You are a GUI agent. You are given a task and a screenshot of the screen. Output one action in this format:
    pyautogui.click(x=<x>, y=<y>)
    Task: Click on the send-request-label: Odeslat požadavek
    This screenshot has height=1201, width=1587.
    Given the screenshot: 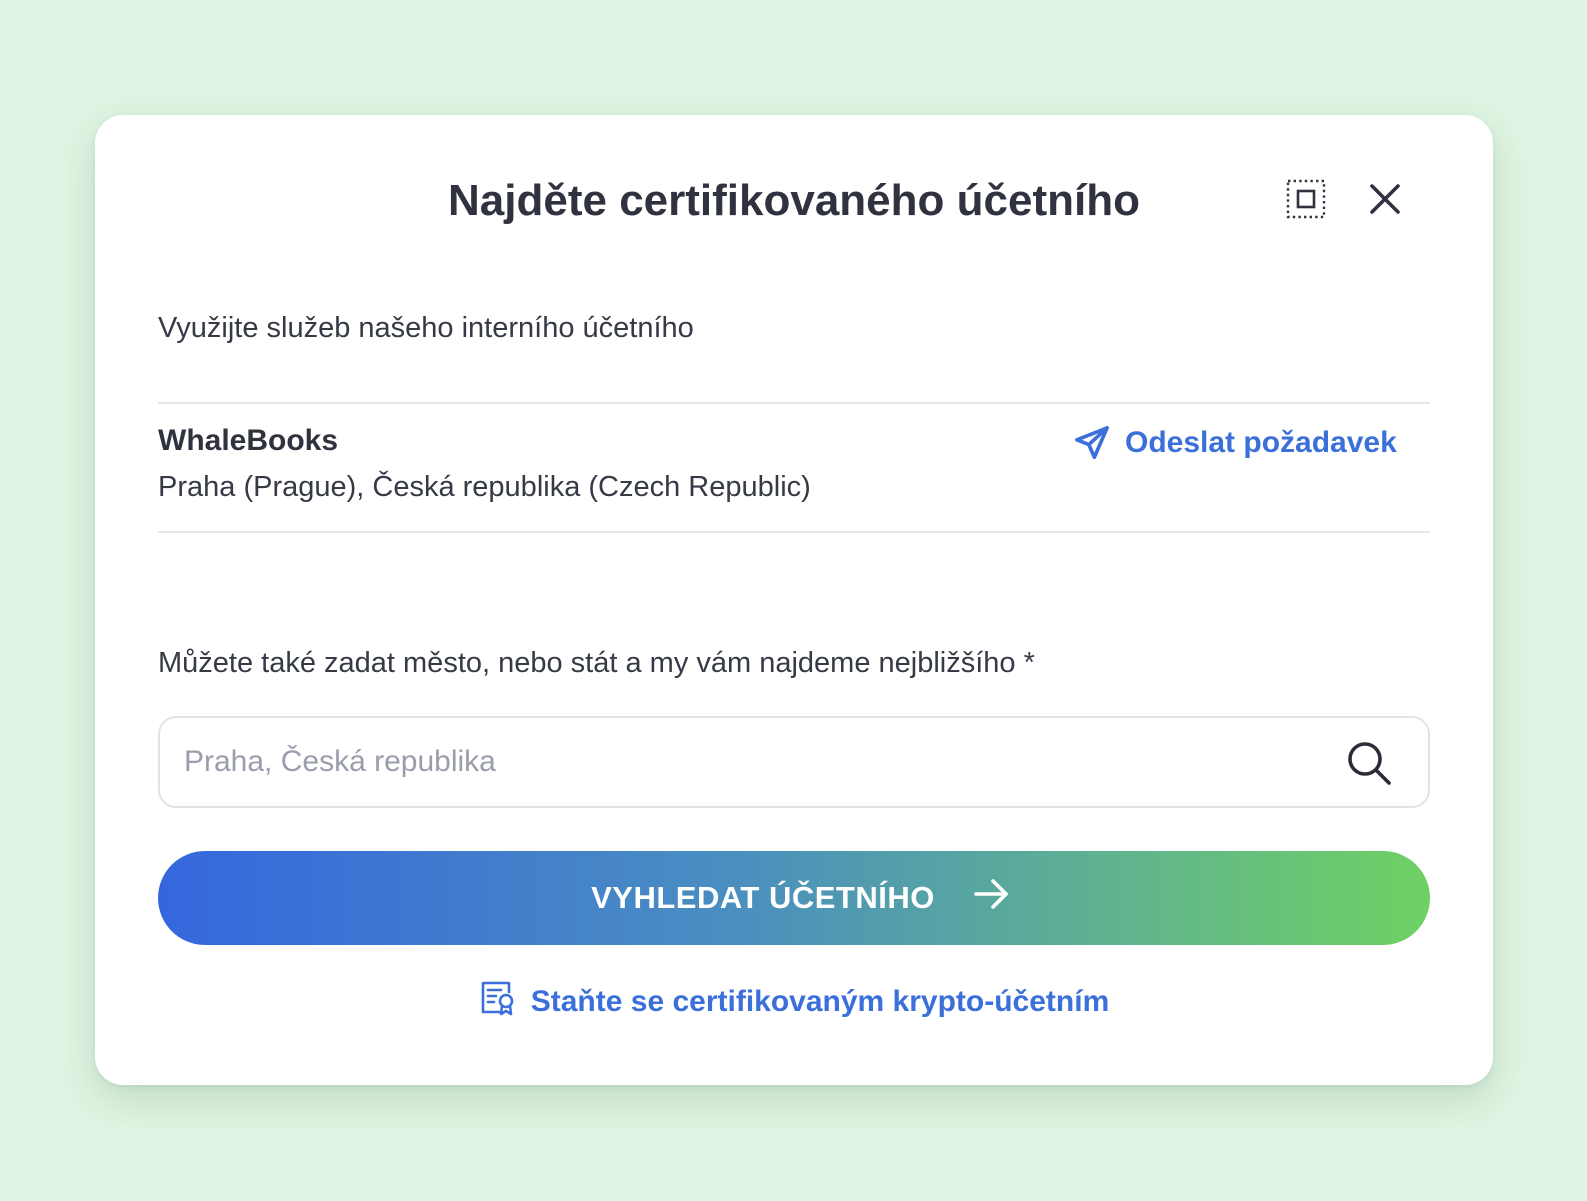 What is the action you would take?
    pyautogui.click(x=1261, y=442)
    